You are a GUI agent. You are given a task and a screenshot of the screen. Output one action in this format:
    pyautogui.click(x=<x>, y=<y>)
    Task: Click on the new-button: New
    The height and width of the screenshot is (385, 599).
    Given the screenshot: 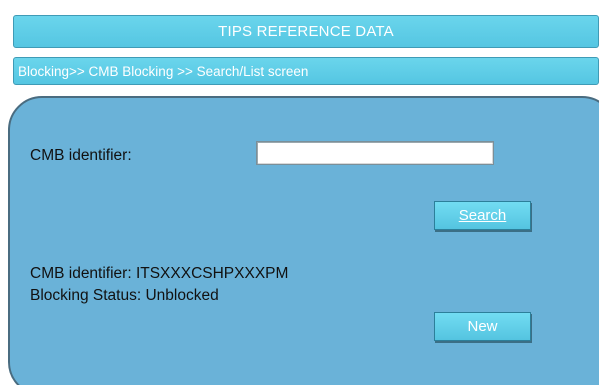 What is the action you would take?
    pyautogui.click(x=482, y=326)
    